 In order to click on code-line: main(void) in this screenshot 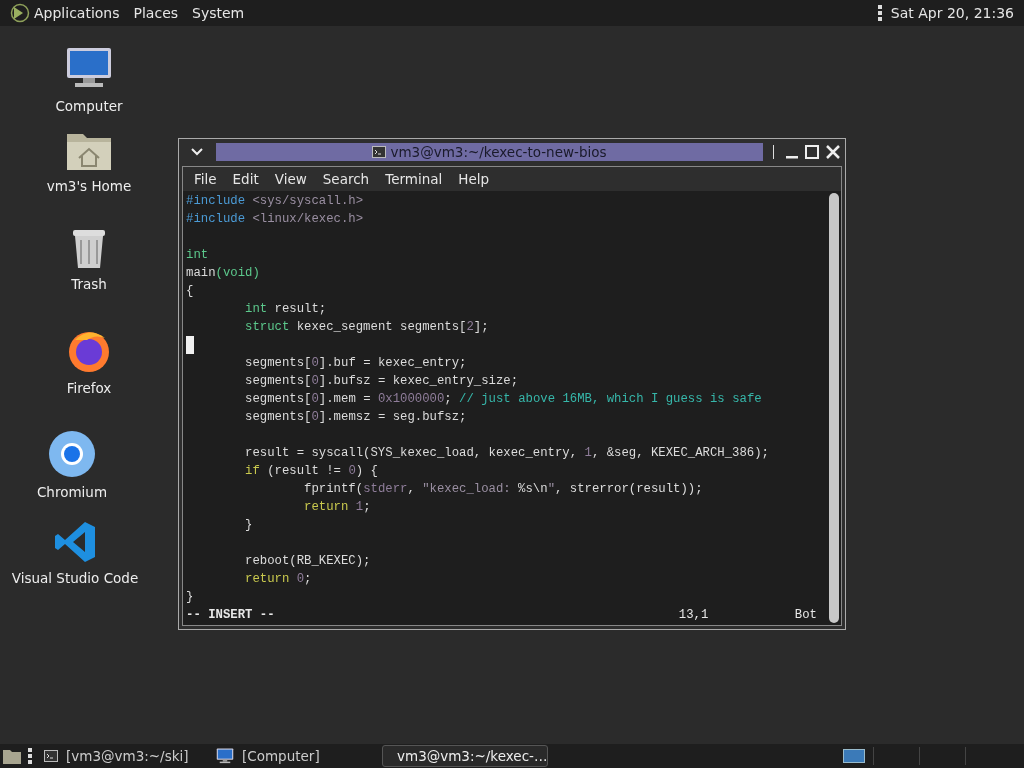, I will do `click(223, 273)`.